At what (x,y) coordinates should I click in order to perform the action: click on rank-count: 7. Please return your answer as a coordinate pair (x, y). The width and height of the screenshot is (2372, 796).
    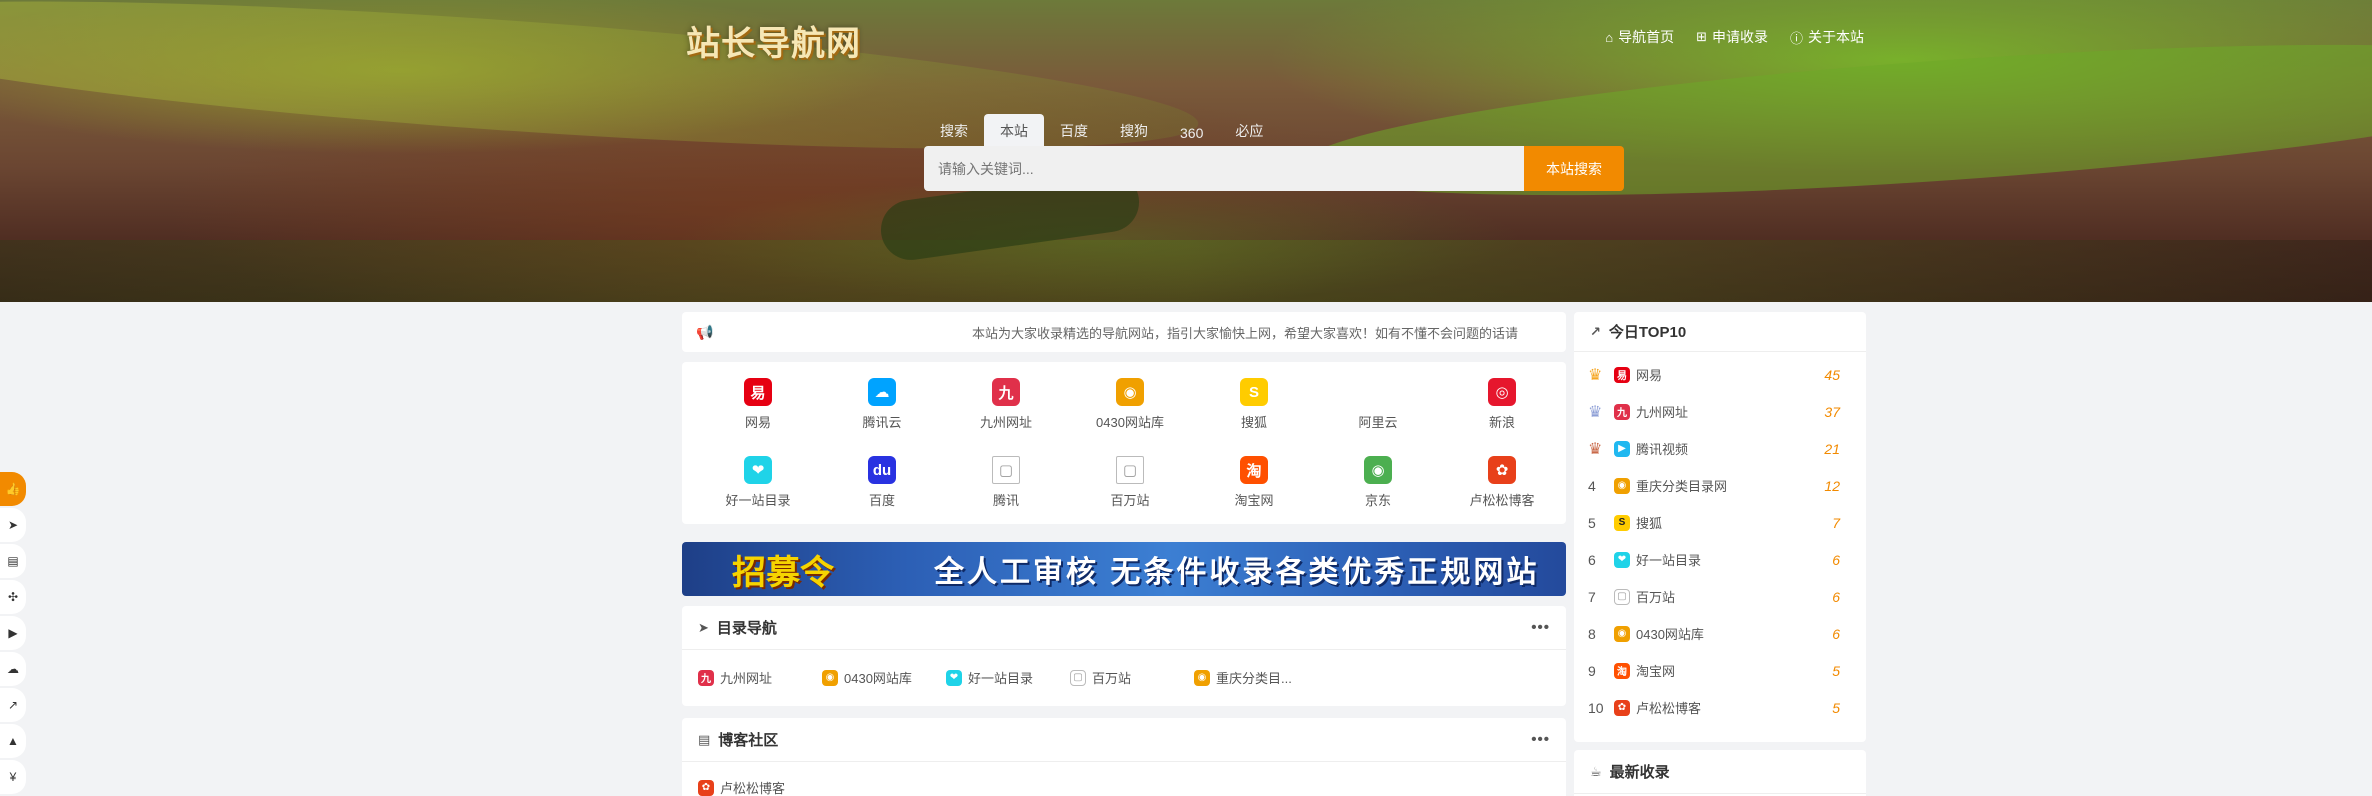
    Looking at the image, I should click on (1836, 522).